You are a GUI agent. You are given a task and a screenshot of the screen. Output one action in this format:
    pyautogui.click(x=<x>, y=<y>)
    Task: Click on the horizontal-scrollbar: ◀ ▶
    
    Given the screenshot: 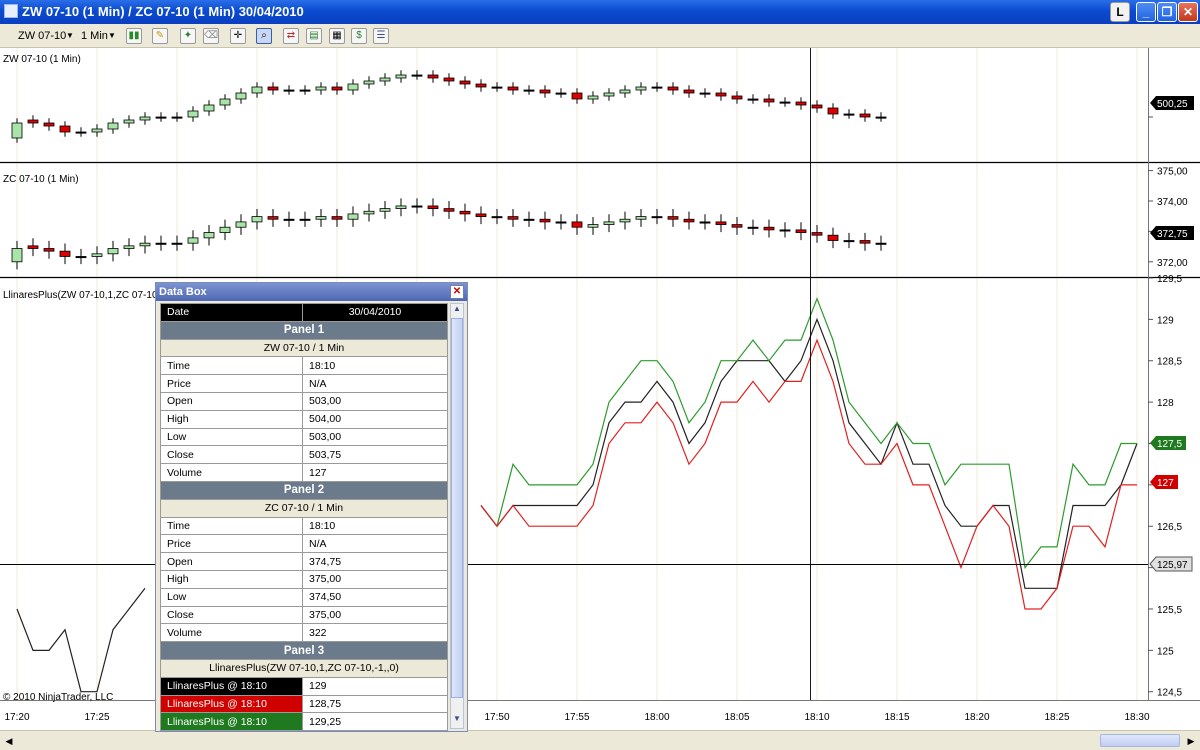 What is the action you would take?
    pyautogui.click(x=600, y=740)
    